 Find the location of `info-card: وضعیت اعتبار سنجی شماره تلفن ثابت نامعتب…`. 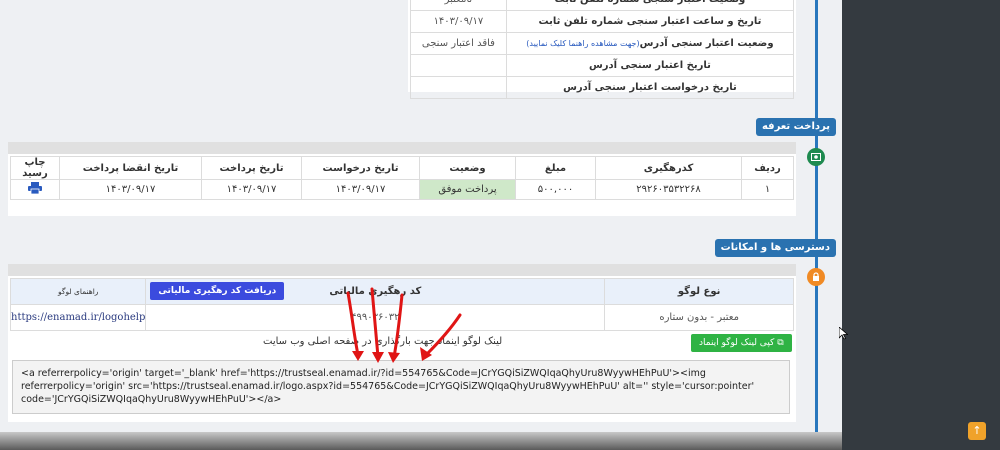

info-card: وضعیت اعتبار سنجی شماره تلفن ثابت نامعتب… is located at coordinates (602, 49).